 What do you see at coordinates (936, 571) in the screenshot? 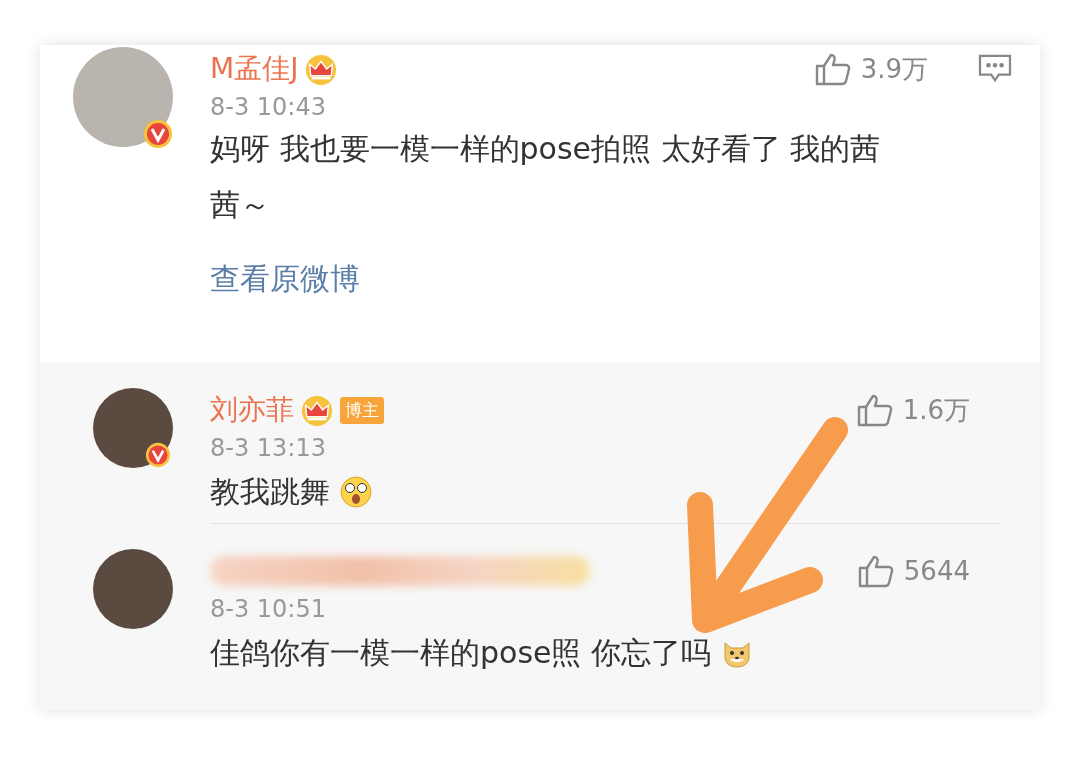
I see `like-count: 5644` at bounding box center [936, 571].